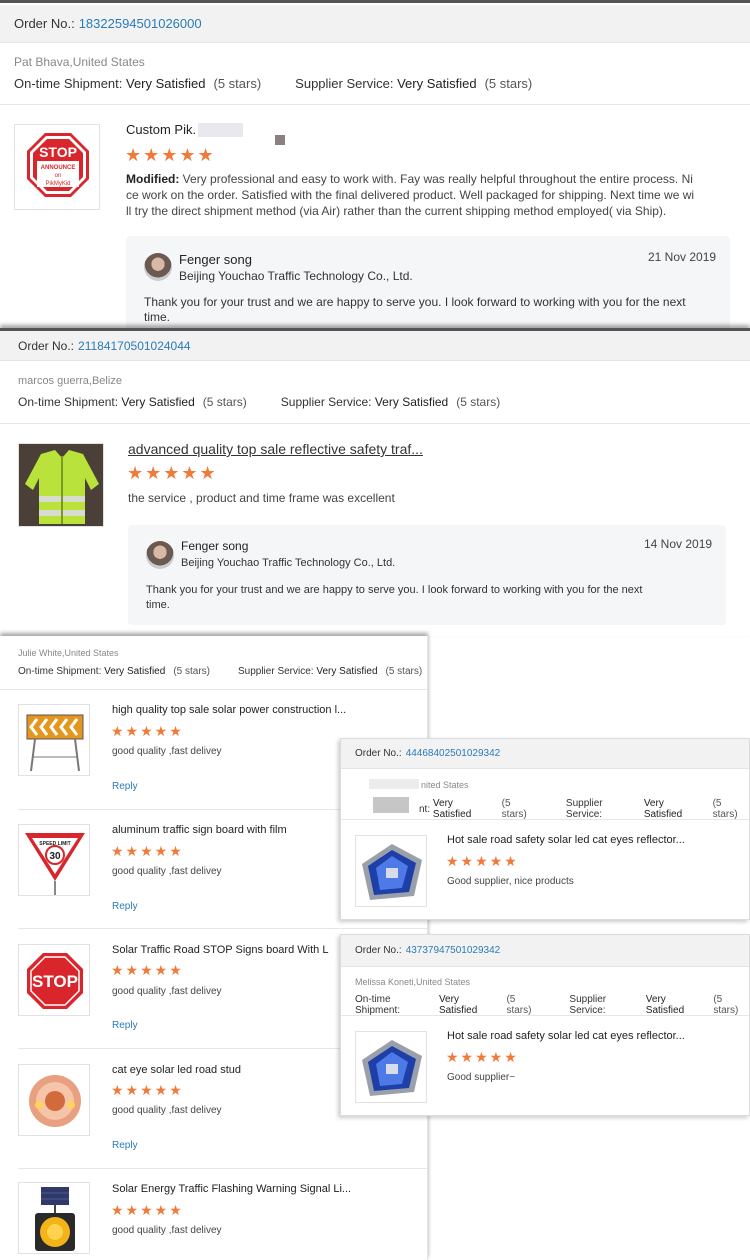 This screenshot has width=750, height=1260. I want to click on reply-date: 14 Nov 2019, so click(678, 544).